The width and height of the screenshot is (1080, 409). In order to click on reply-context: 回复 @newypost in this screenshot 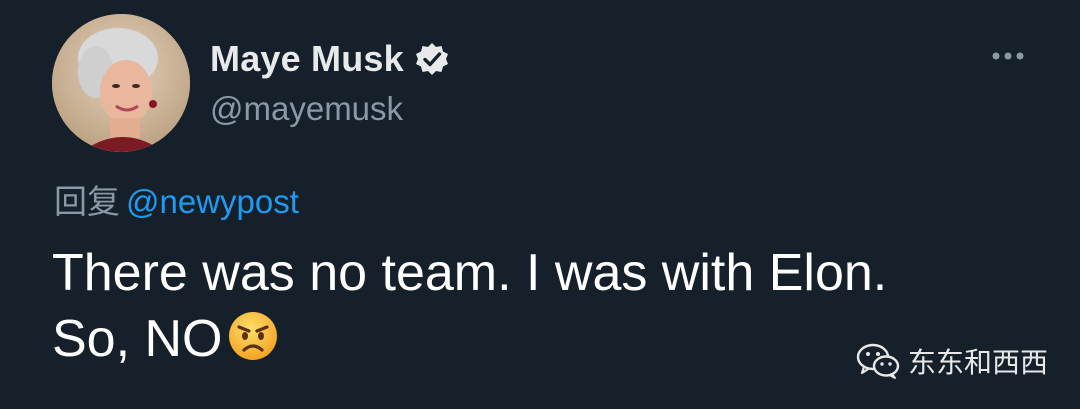, I will do `click(176, 199)`.